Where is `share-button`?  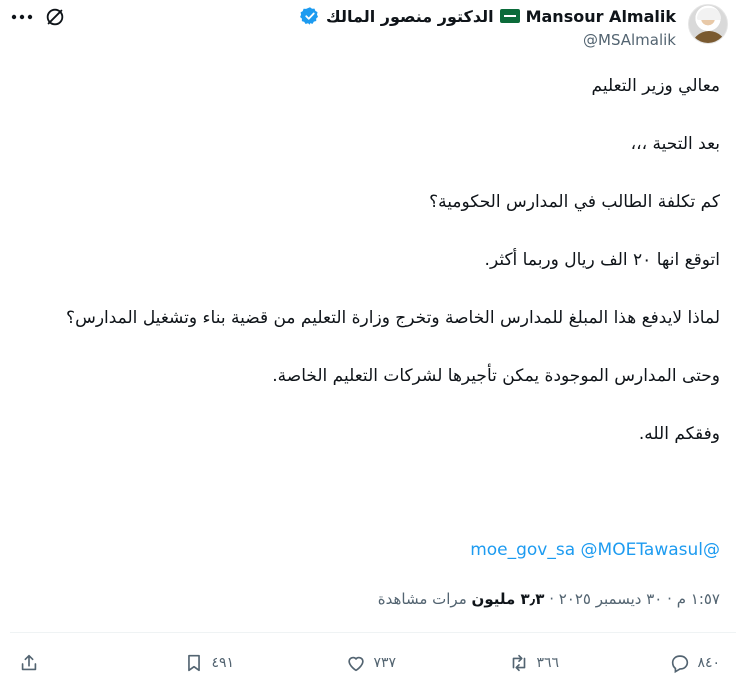
share-button is located at coordinates (29, 663).